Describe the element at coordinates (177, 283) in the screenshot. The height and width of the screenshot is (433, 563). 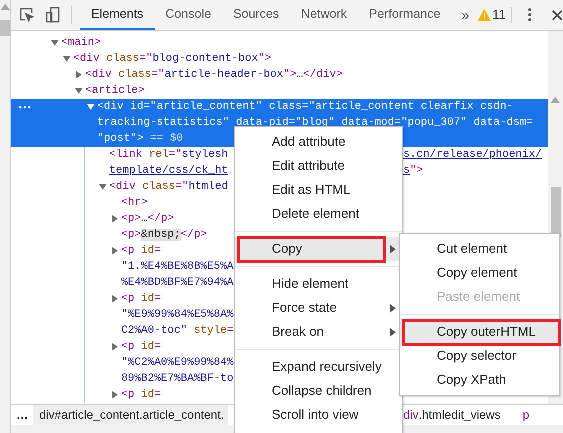
I see `code-line: %E4%BD%BF%E7%94%A` at that location.